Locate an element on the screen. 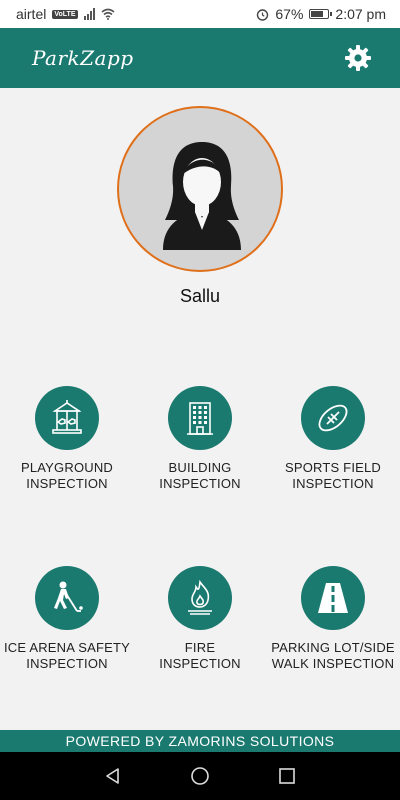 Image resolution: width=400 pixels, height=800 pixels. battery-level is located at coordinates (317, 14).